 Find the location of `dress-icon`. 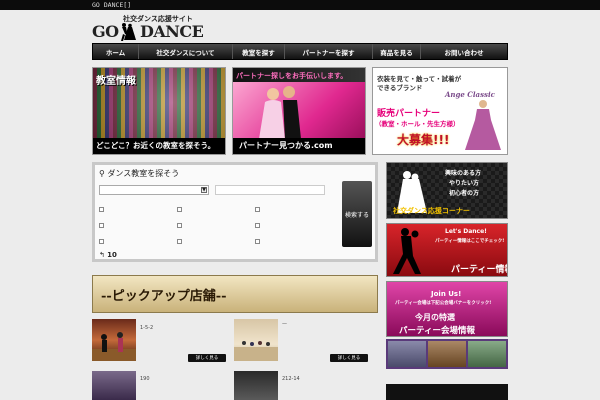

dress-icon is located at coordinates (483, 125).